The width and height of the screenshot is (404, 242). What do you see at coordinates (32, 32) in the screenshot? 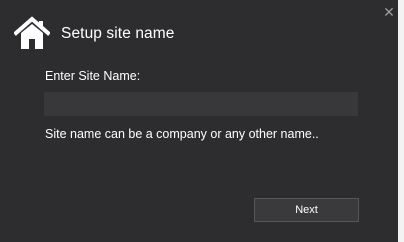
I see `home-icon` at bounding box center [32, 32].